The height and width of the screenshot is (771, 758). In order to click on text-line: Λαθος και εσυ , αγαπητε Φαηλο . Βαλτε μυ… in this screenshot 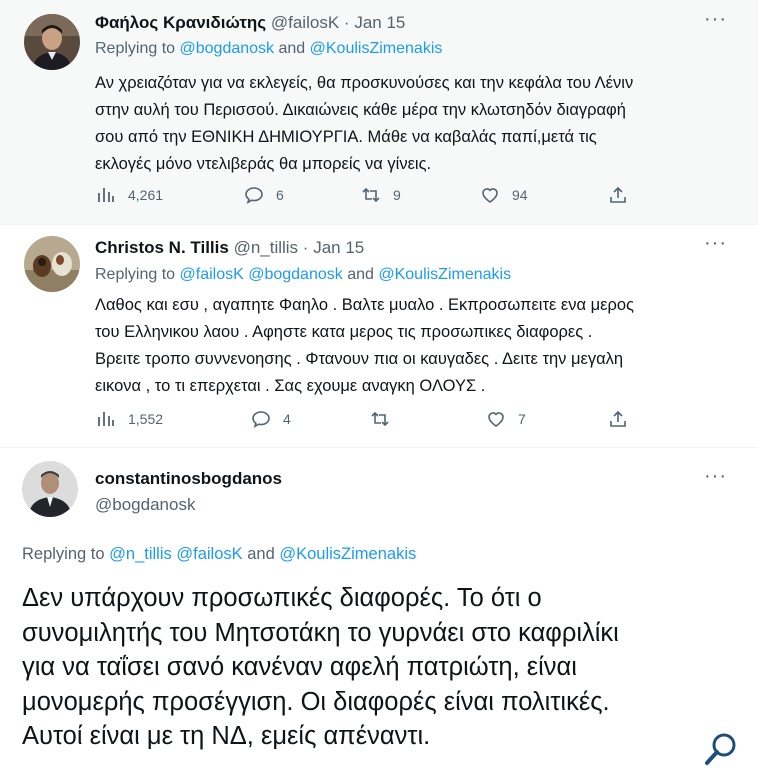, I will do `click(365, 305)`.